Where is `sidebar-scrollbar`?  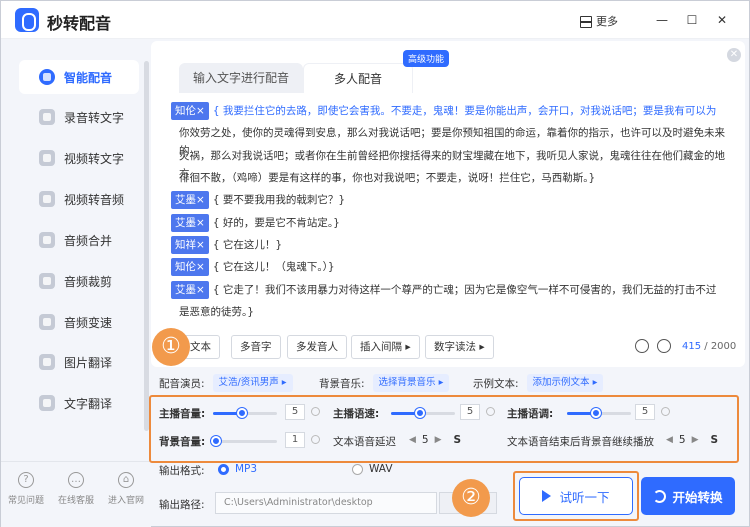 sidebar-scrollbar is located at coordinates (146, 246).